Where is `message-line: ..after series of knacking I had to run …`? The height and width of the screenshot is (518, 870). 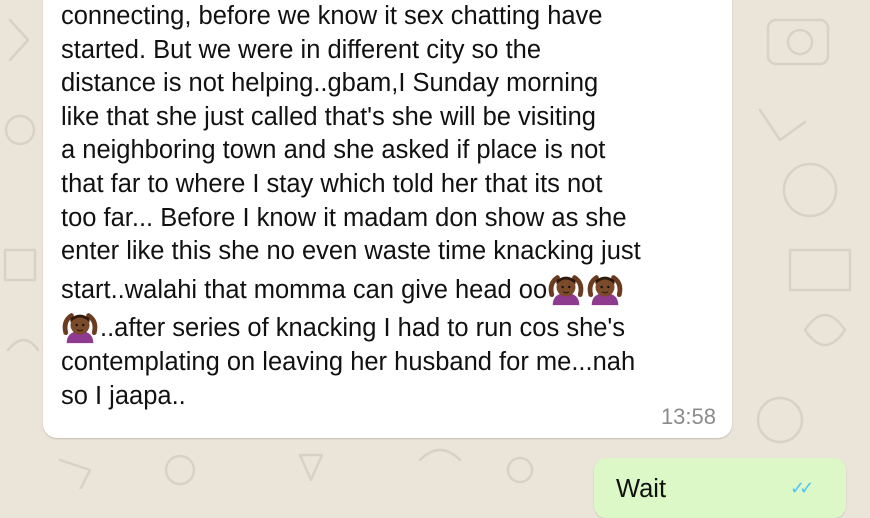 message-line: ..after series of knacking I had to run … is located at coordinates (363, 328).